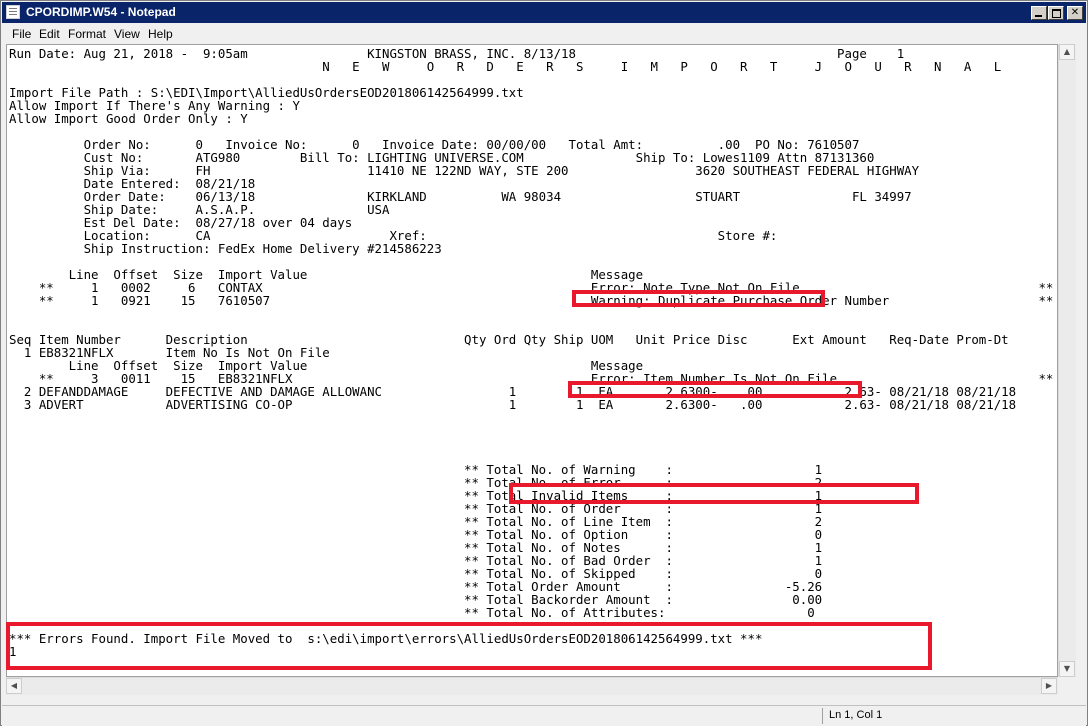  What do you see at coordinates (532, 686) in the screenshot?
I see `horizontal-scrollbar: ◀ ▶` at bounding box center [532, 686].